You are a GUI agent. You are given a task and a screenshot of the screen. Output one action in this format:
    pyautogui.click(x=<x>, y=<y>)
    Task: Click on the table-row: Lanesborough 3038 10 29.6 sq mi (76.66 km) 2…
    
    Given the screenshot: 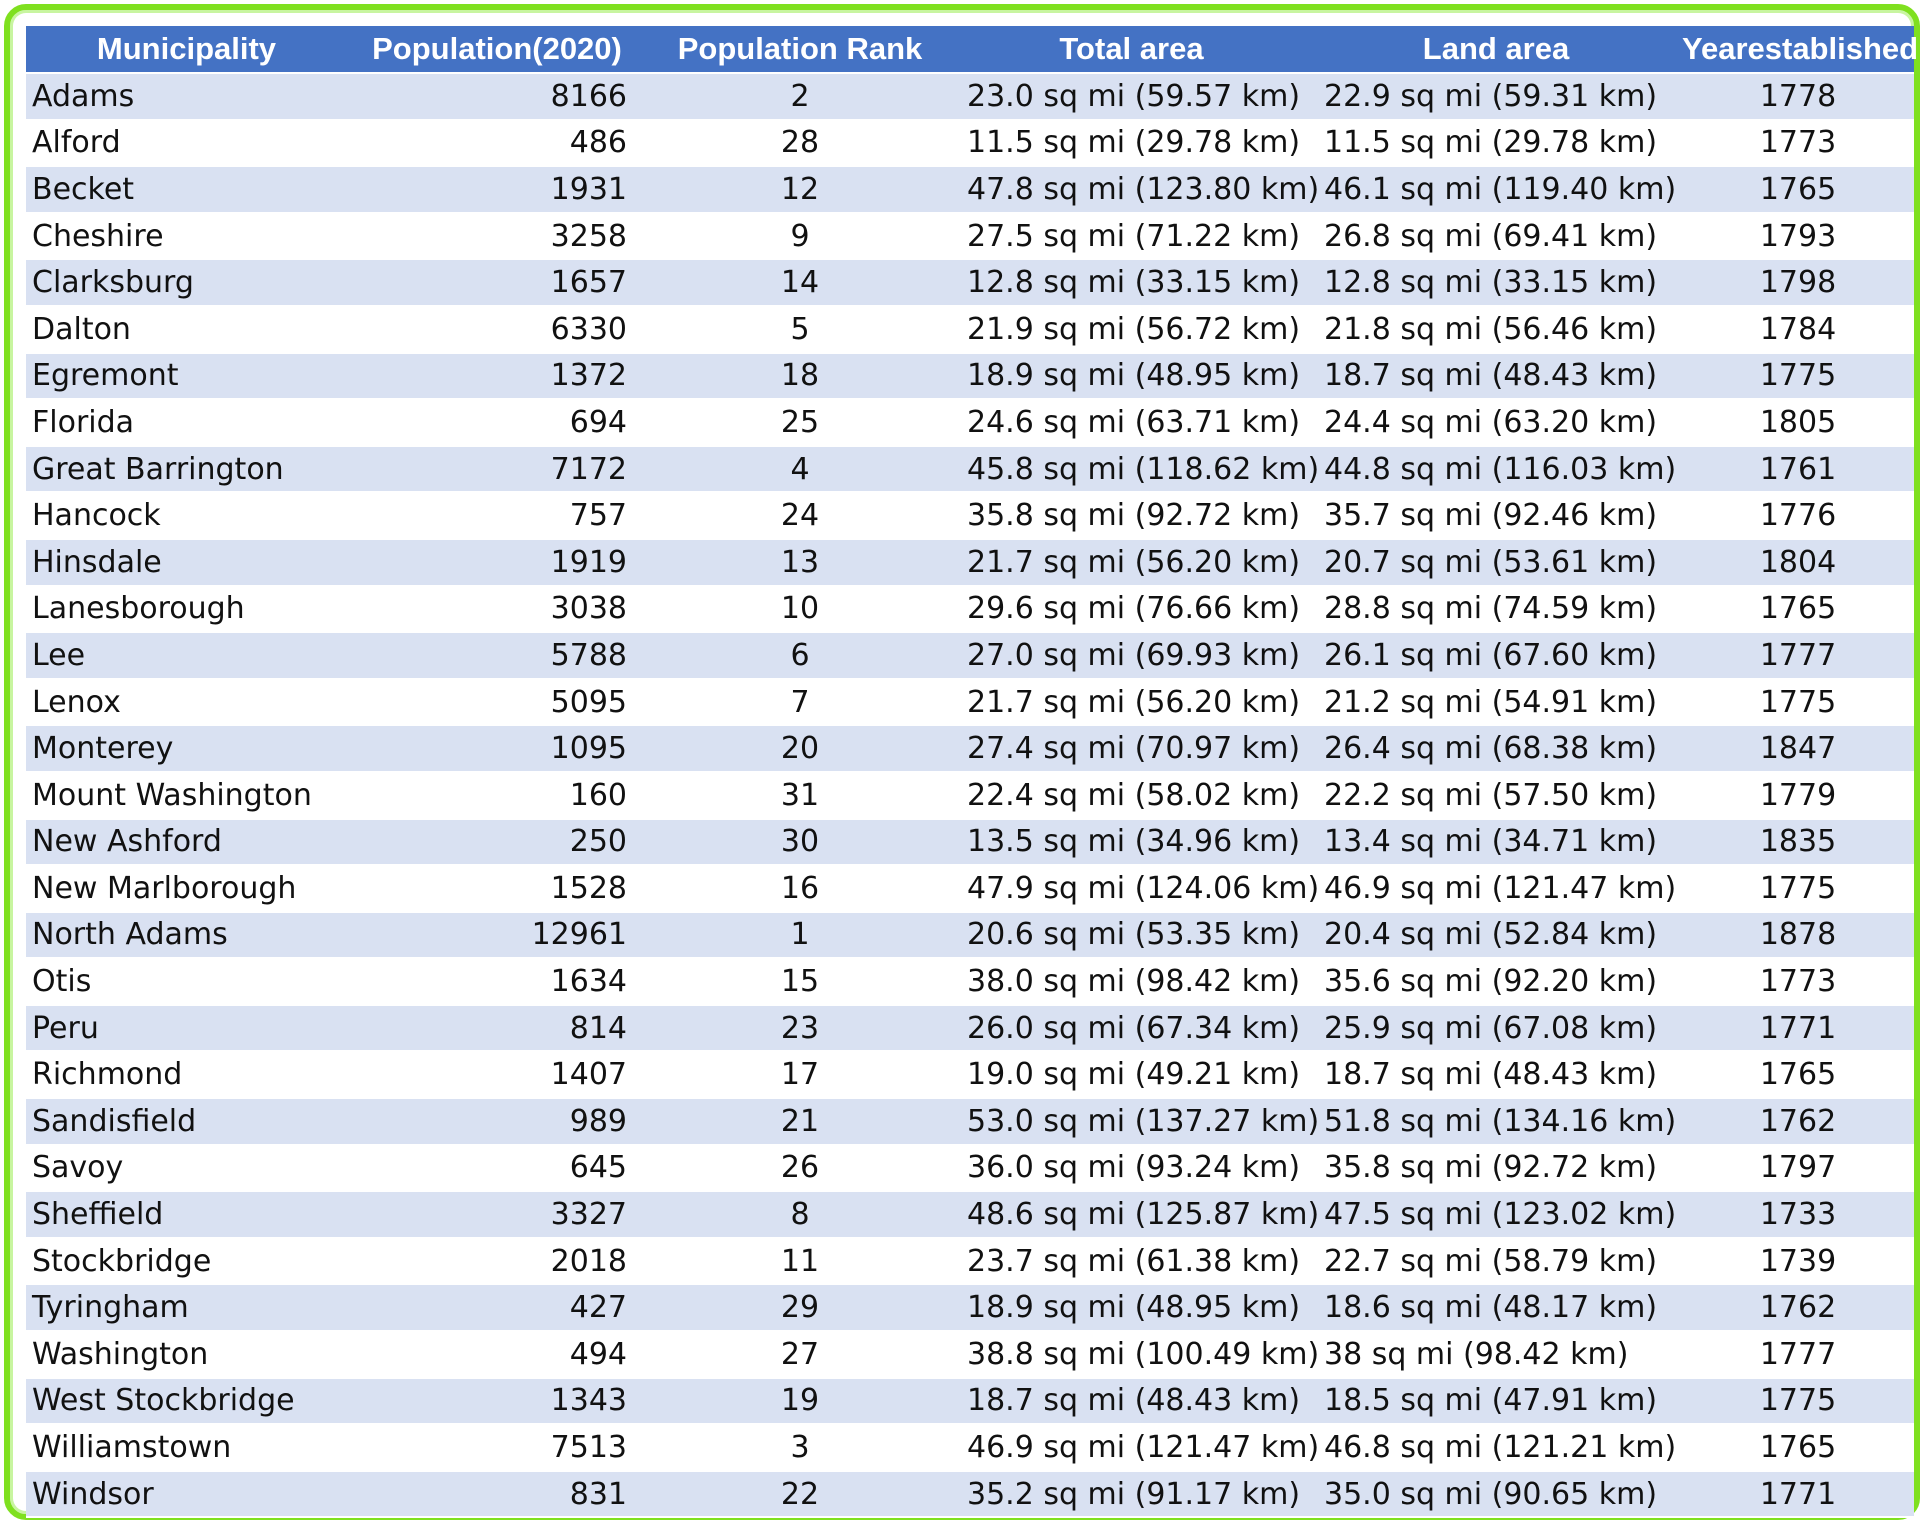 What is the action you would take?
    pyautogui.click(x=970, y=609)
    